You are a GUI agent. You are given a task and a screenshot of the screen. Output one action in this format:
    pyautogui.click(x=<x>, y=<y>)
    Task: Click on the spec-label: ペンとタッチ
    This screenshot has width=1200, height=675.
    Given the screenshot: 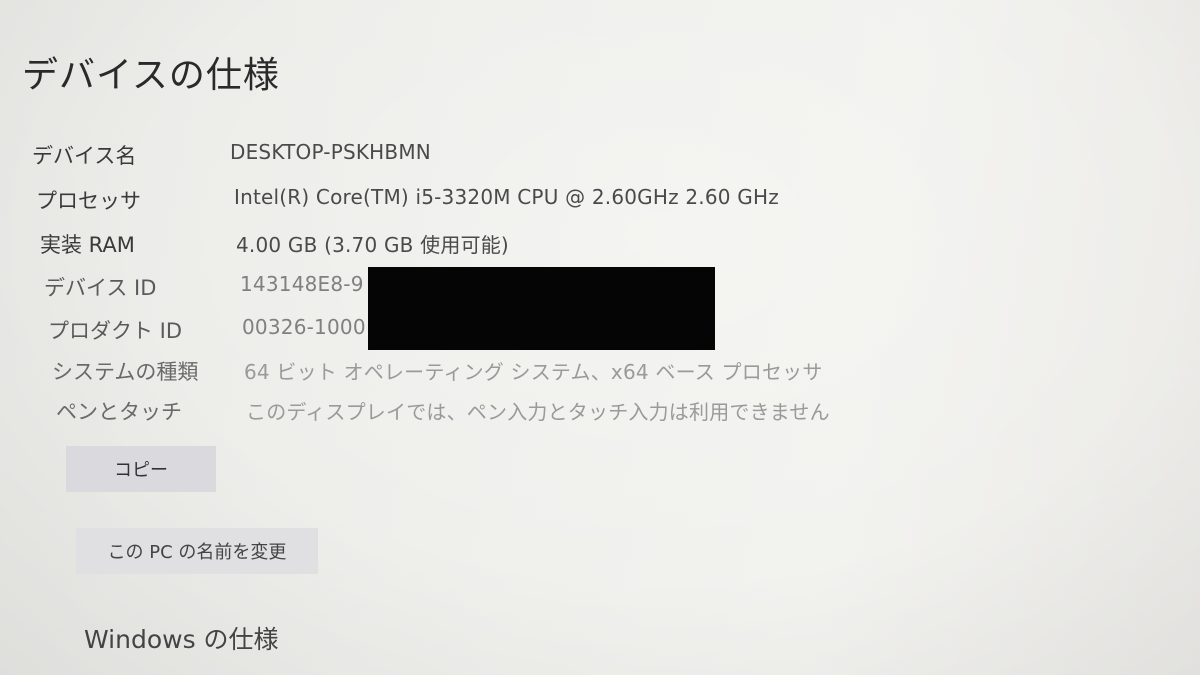 What is the action you would take?
    pyautogui.click(x=119, y=412)
    